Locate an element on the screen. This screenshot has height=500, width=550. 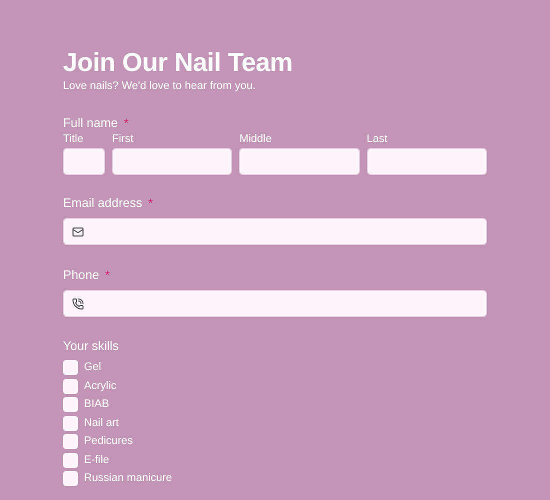
form-subtitle: Love nails? We'd love to hear from you. is located at coordinates (160, 86).